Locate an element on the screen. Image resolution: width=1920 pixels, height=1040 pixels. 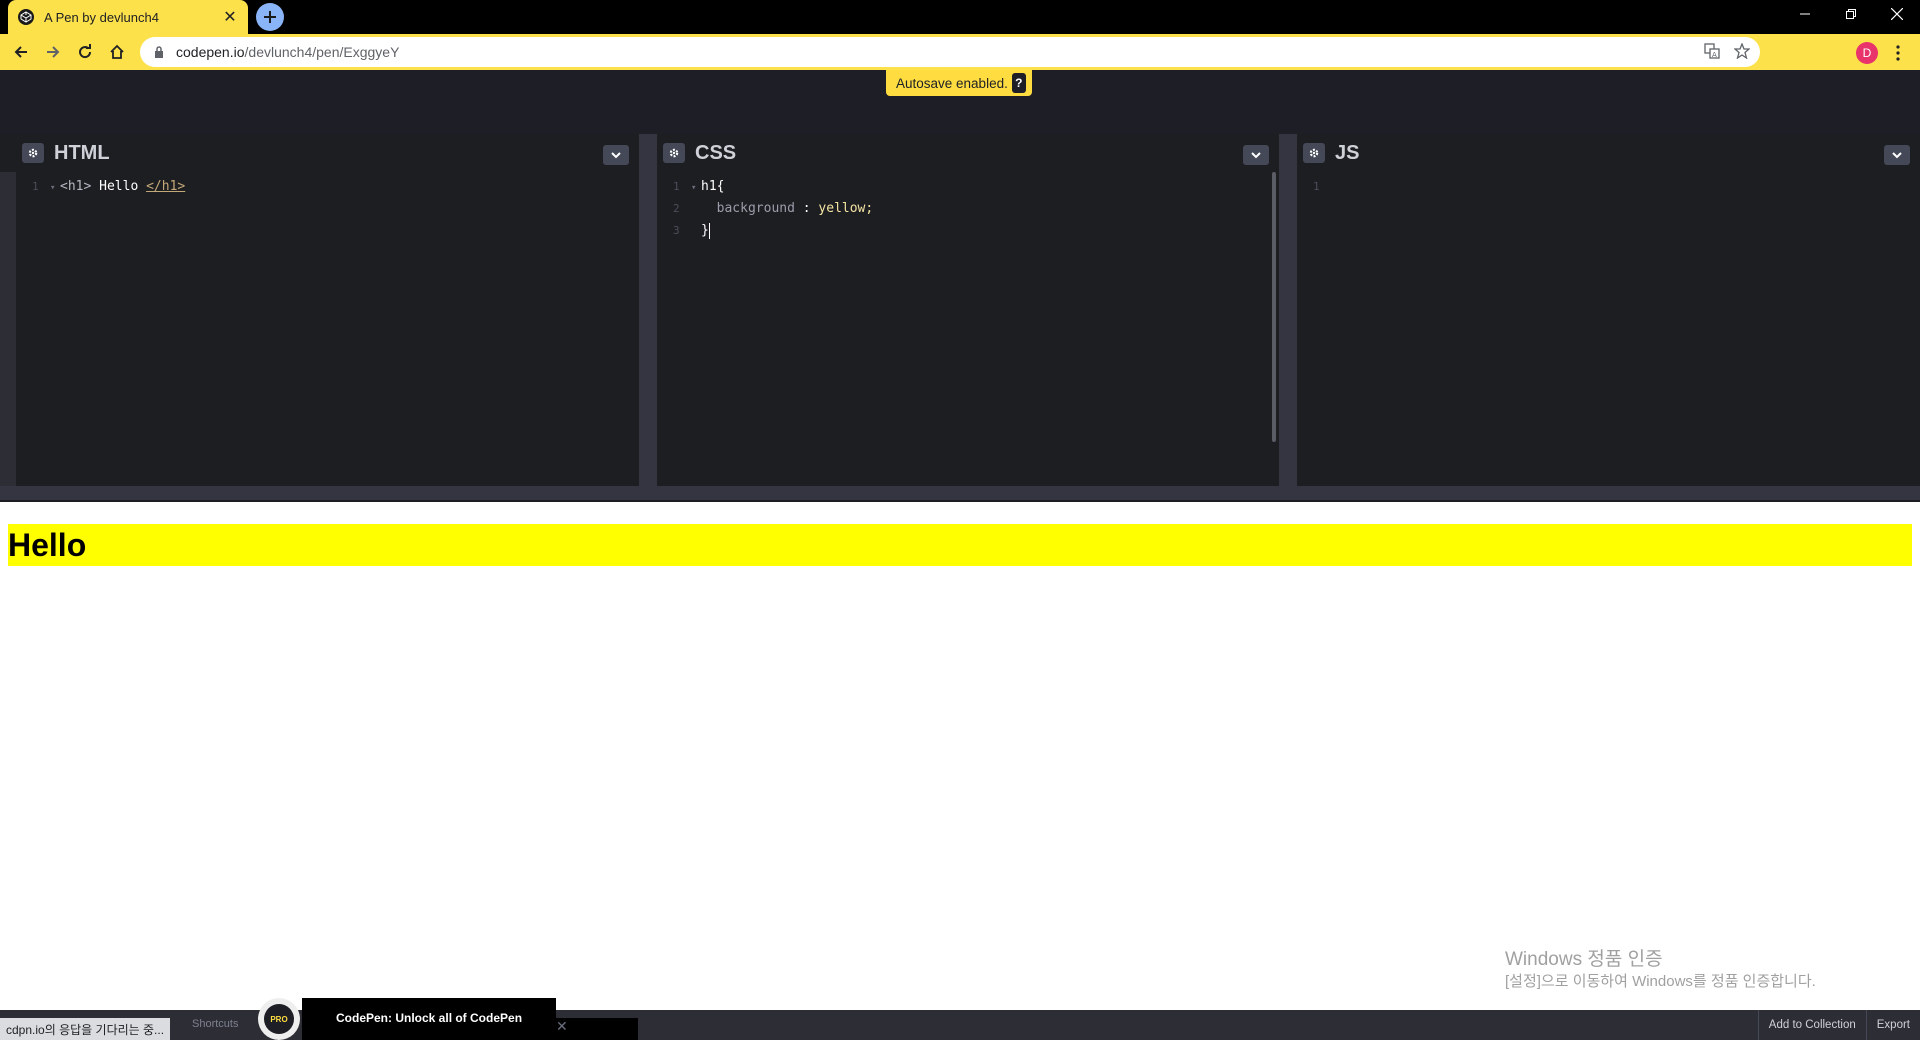
window-controls is located at coordinates (1851, 17).